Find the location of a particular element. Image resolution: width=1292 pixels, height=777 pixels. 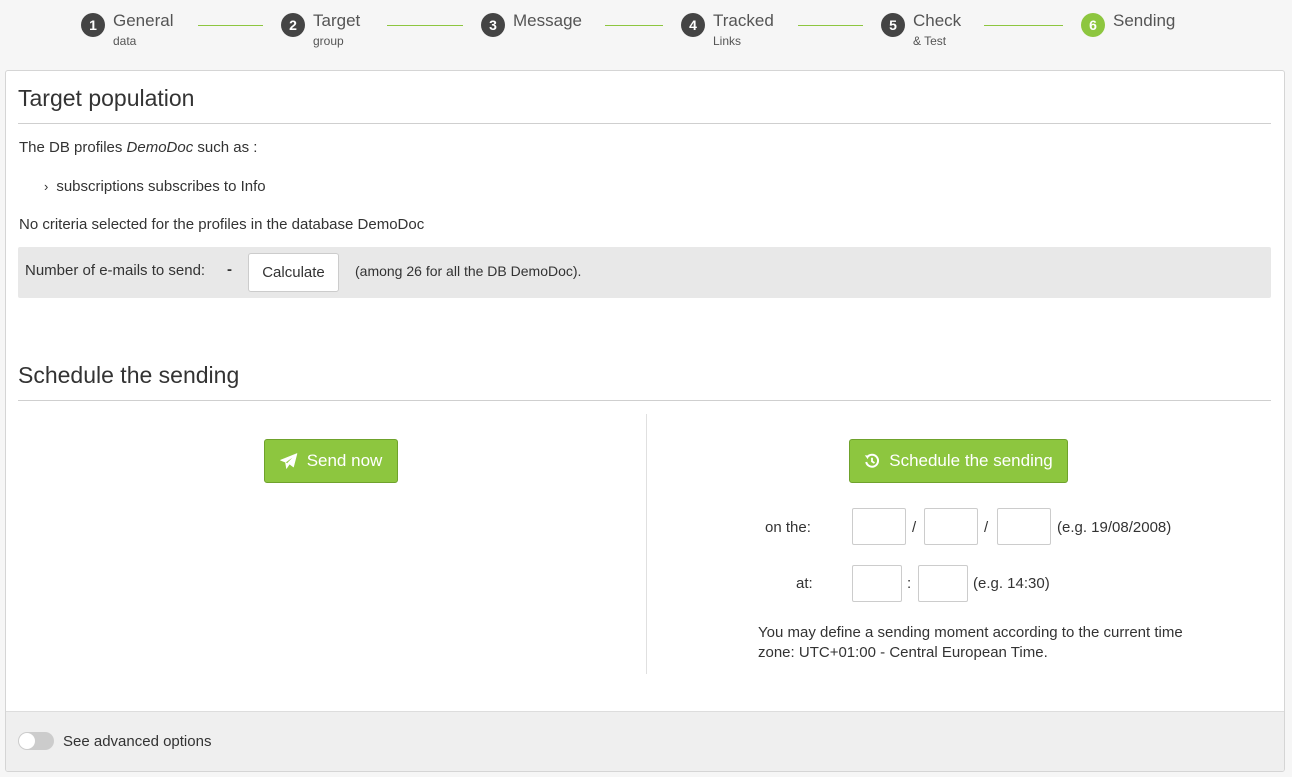

chevron-right-icon: › is located at coordinates (46, 186).